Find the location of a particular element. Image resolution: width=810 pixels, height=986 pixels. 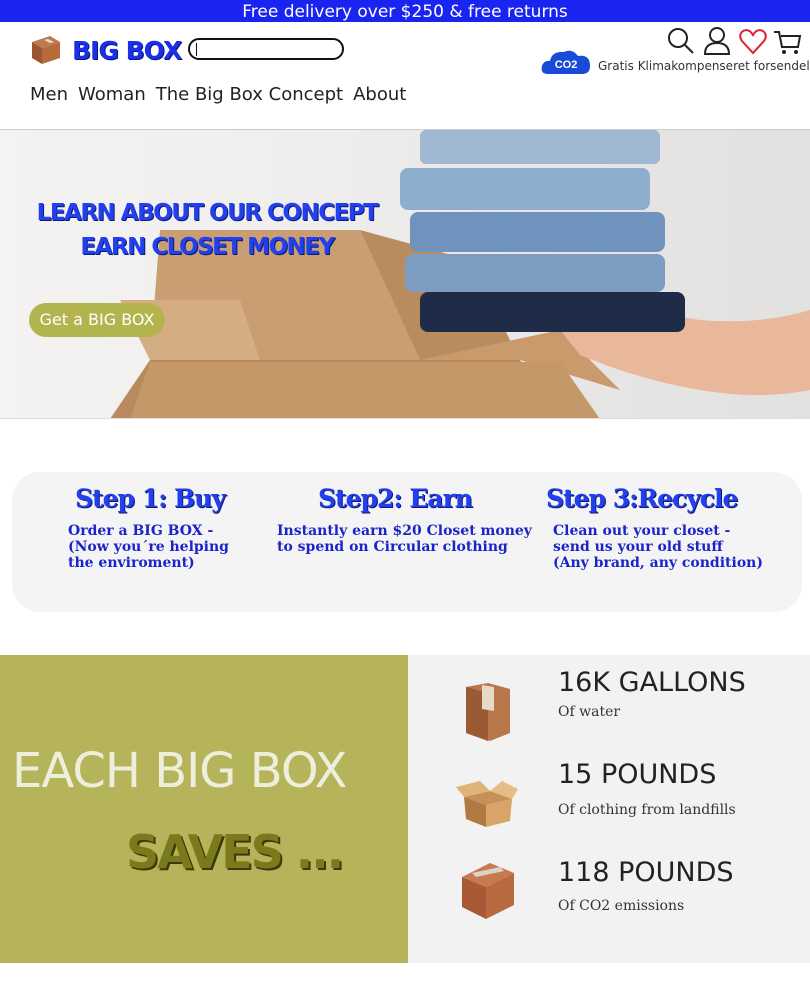

nav-item-men: Men is located at coordinates (49, 94).